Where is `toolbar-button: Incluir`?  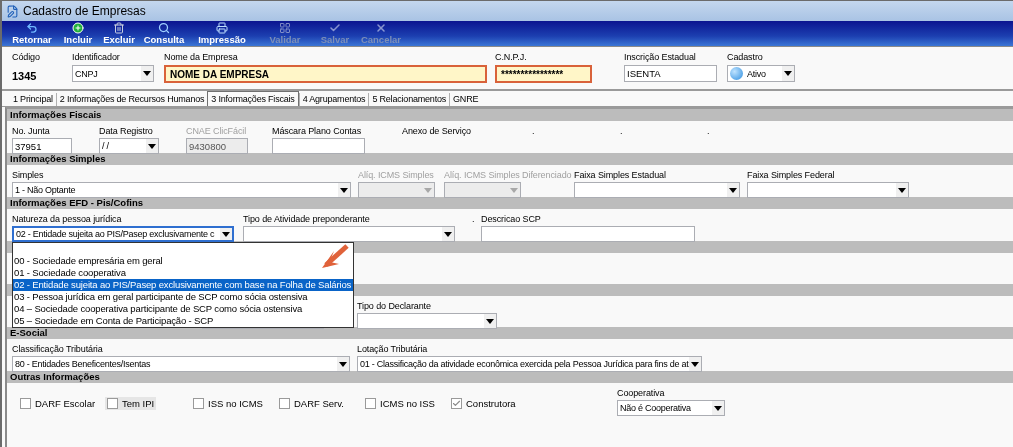 toolbar-button: Incluir is located at coordinates (78, 33).